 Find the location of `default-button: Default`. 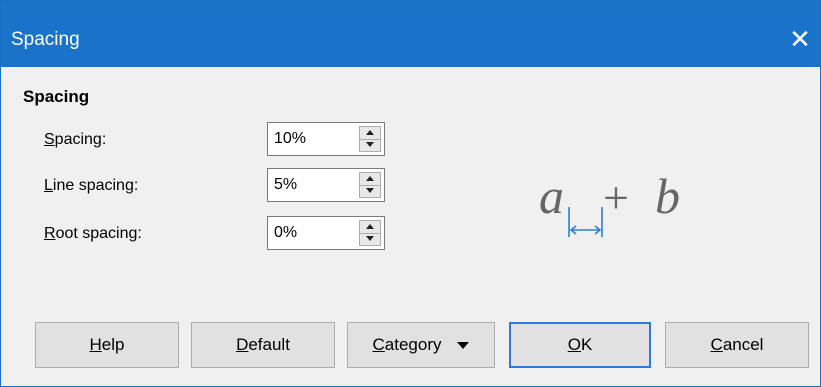

default-button: Default is located at coordinates (263, 345).